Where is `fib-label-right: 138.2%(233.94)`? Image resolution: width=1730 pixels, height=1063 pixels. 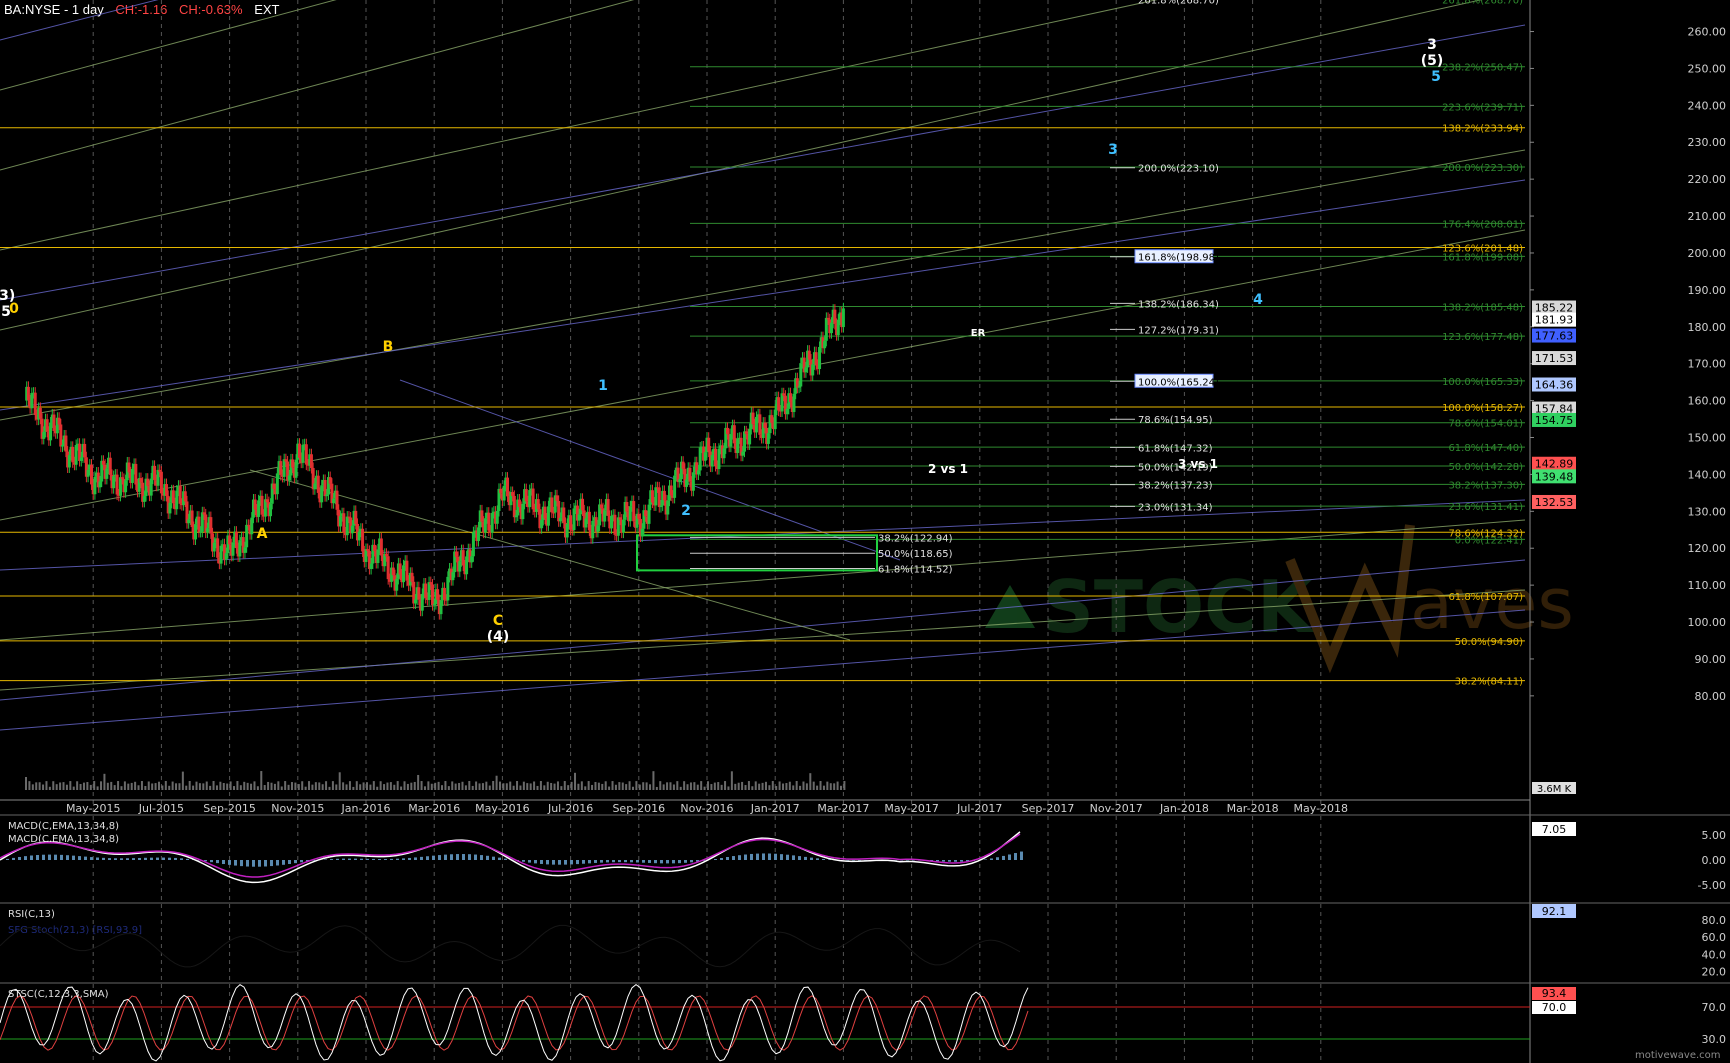 fib-label-right: 138.2%(233.94) is located at coordinates (1482, 129).